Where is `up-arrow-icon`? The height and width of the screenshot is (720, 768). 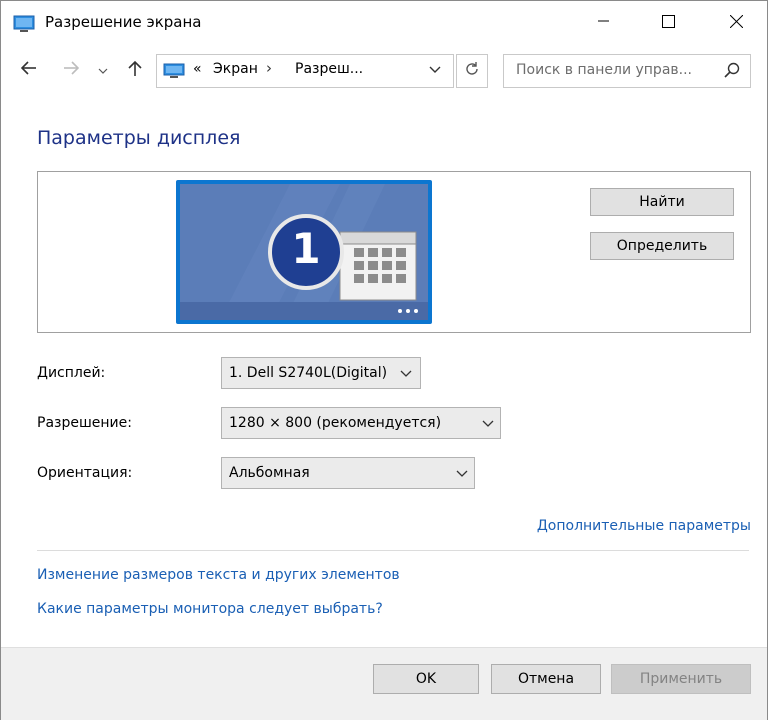
up-arrow-icon is located at coordinates (135, 70).